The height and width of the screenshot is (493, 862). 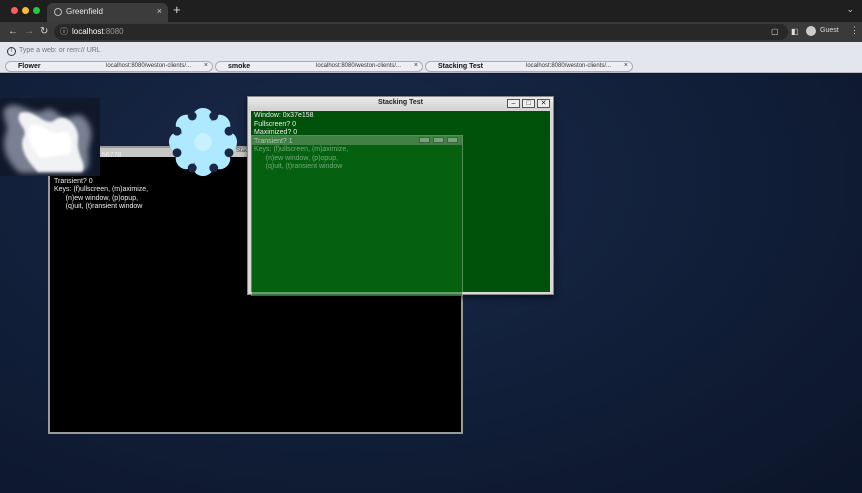 What do you see at coordinates (421, 32) in the screenshot?
I see `address-bar: ⓘ localhost:8080` at bounding box center [421, 32].